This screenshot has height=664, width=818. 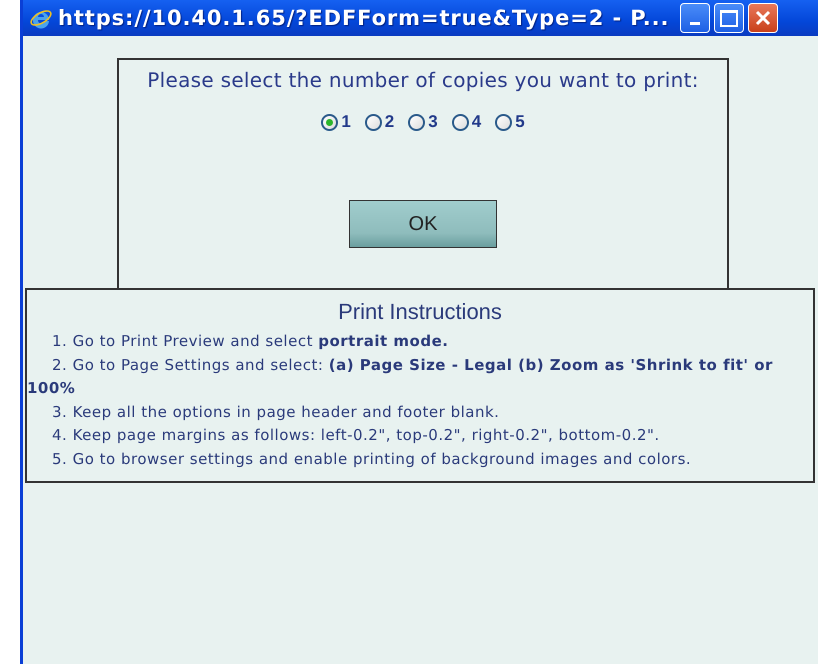 I want to click on close-button, so click(x=763, y=18).